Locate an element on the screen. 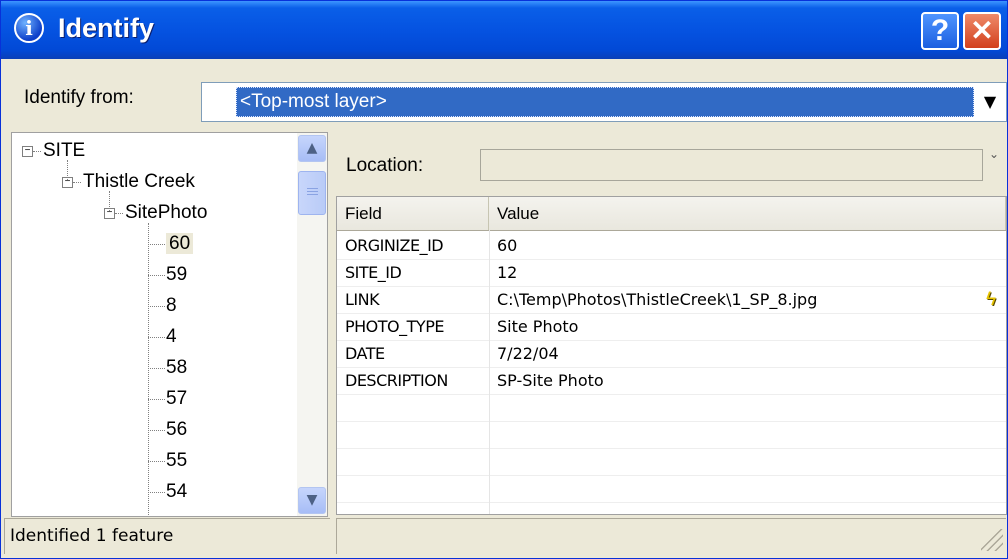 This screenshot has width=1008, height=559. collapse-icon: − is located at coordinates (27, 151).